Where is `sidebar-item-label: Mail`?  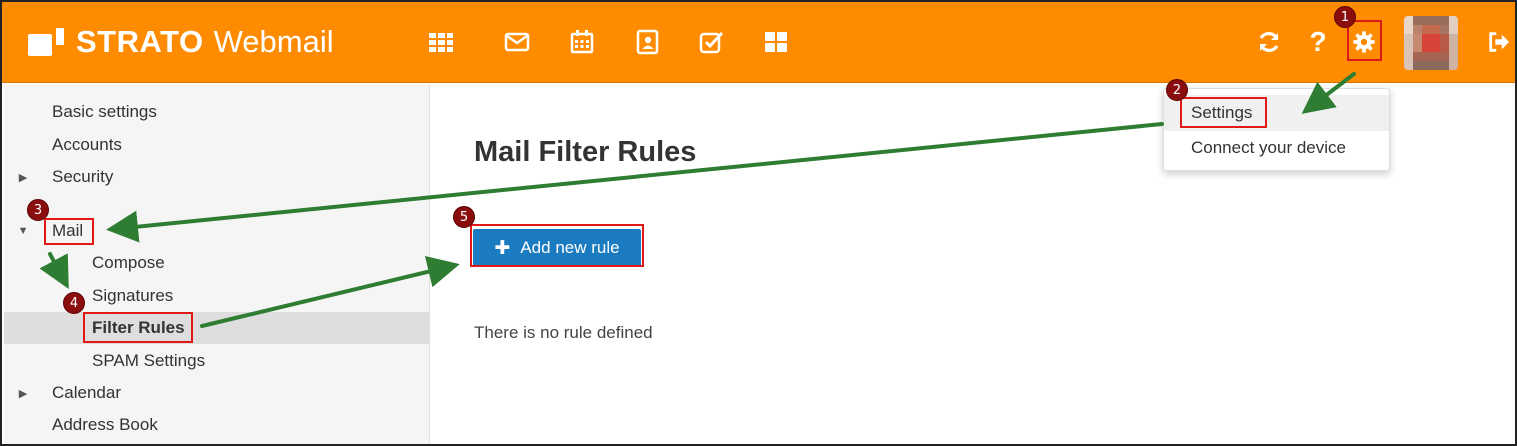
sidebar-item-label: Mail is located at coordinates (68, 230).